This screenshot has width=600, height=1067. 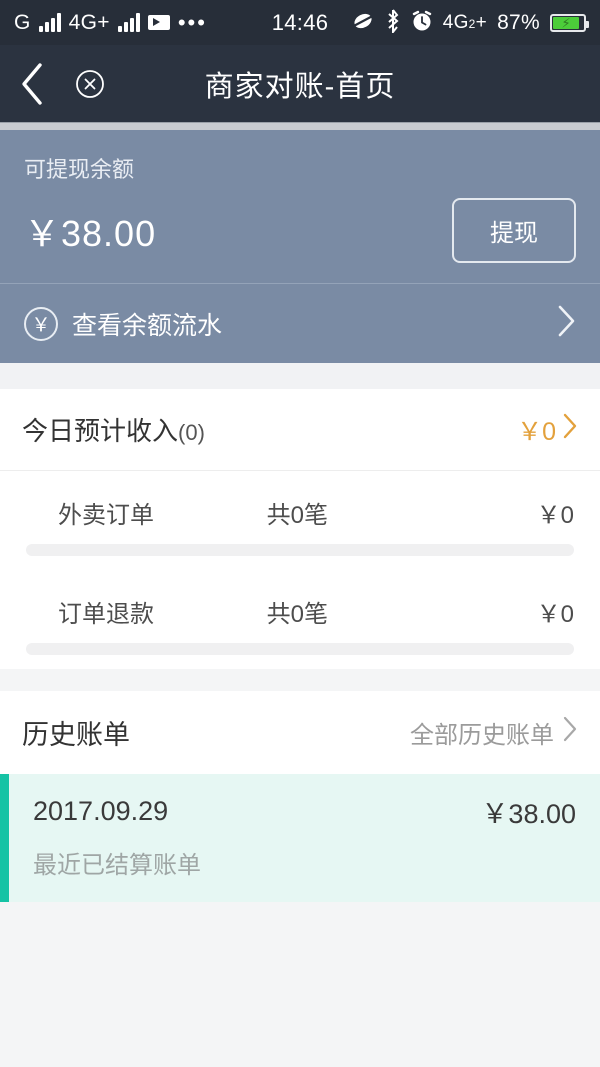 I want to click on view-balance-flow-row: ￥ 查看余额流水, so click(x=300, y=323).